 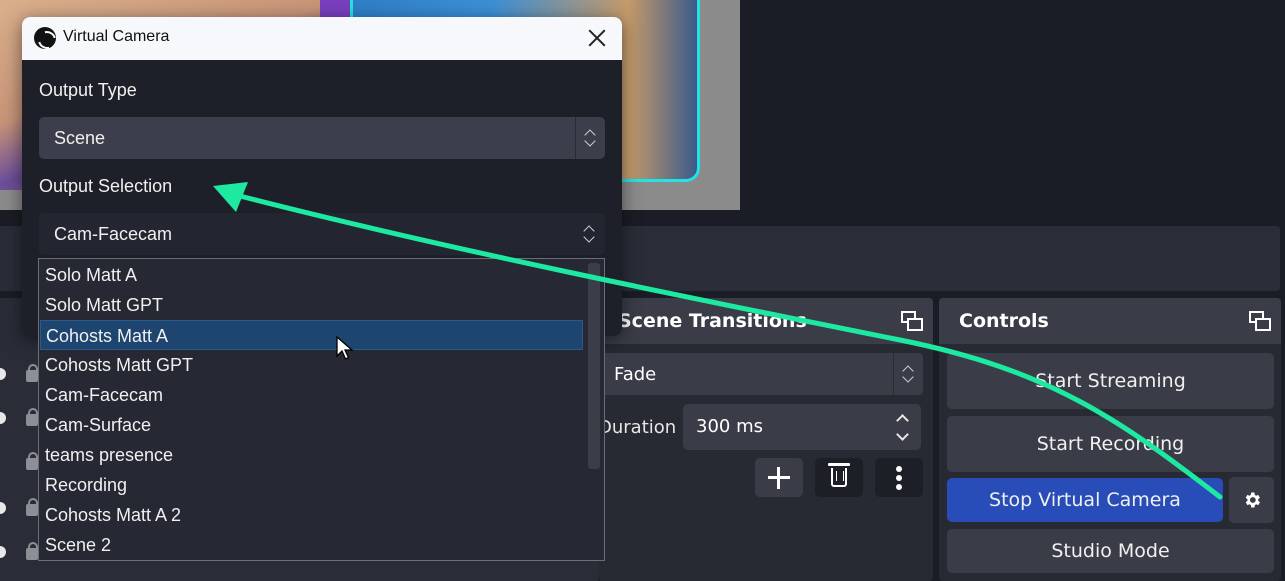 I want to click on trash-icon, so click(x=839, y=475).